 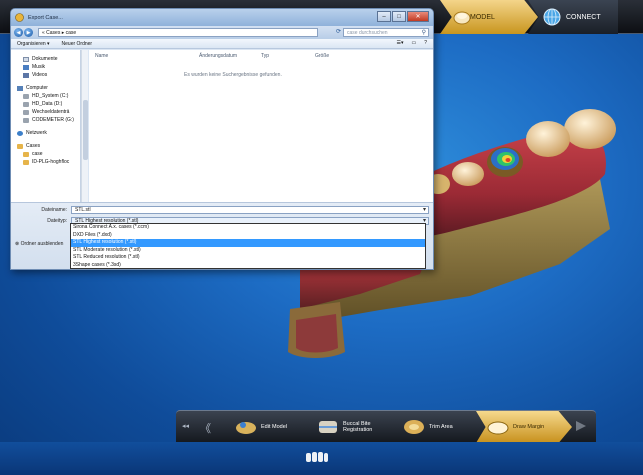 I want to click on step-buccal-bite: Buccal Bite Registration, so click(x=351, y=427).